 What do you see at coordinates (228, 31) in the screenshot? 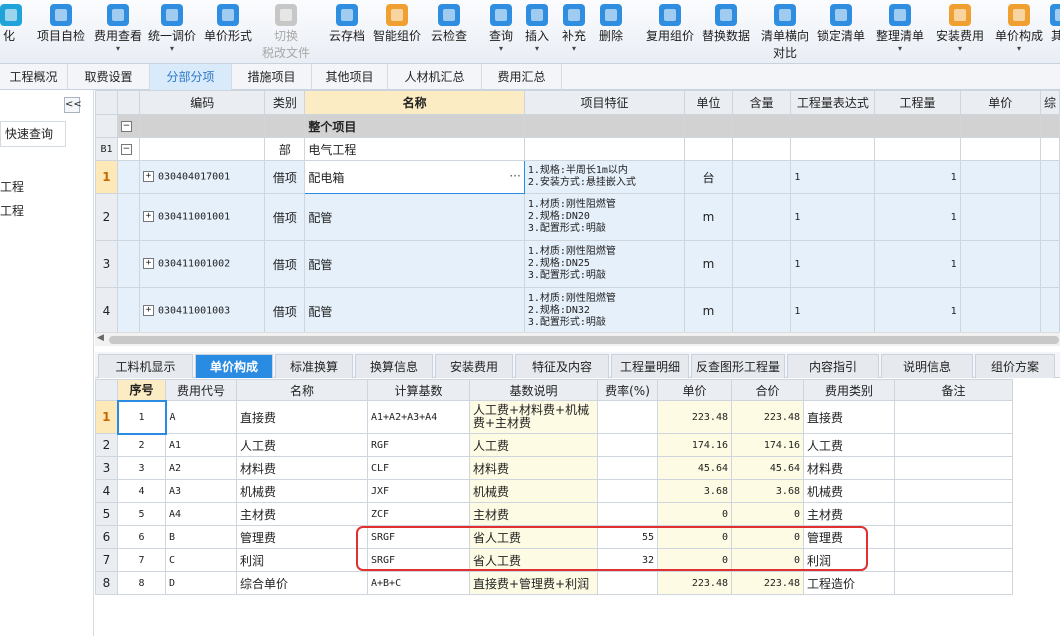
I see `toolbar-price-form-button: 单价形式` at bounding box center [228, 31].